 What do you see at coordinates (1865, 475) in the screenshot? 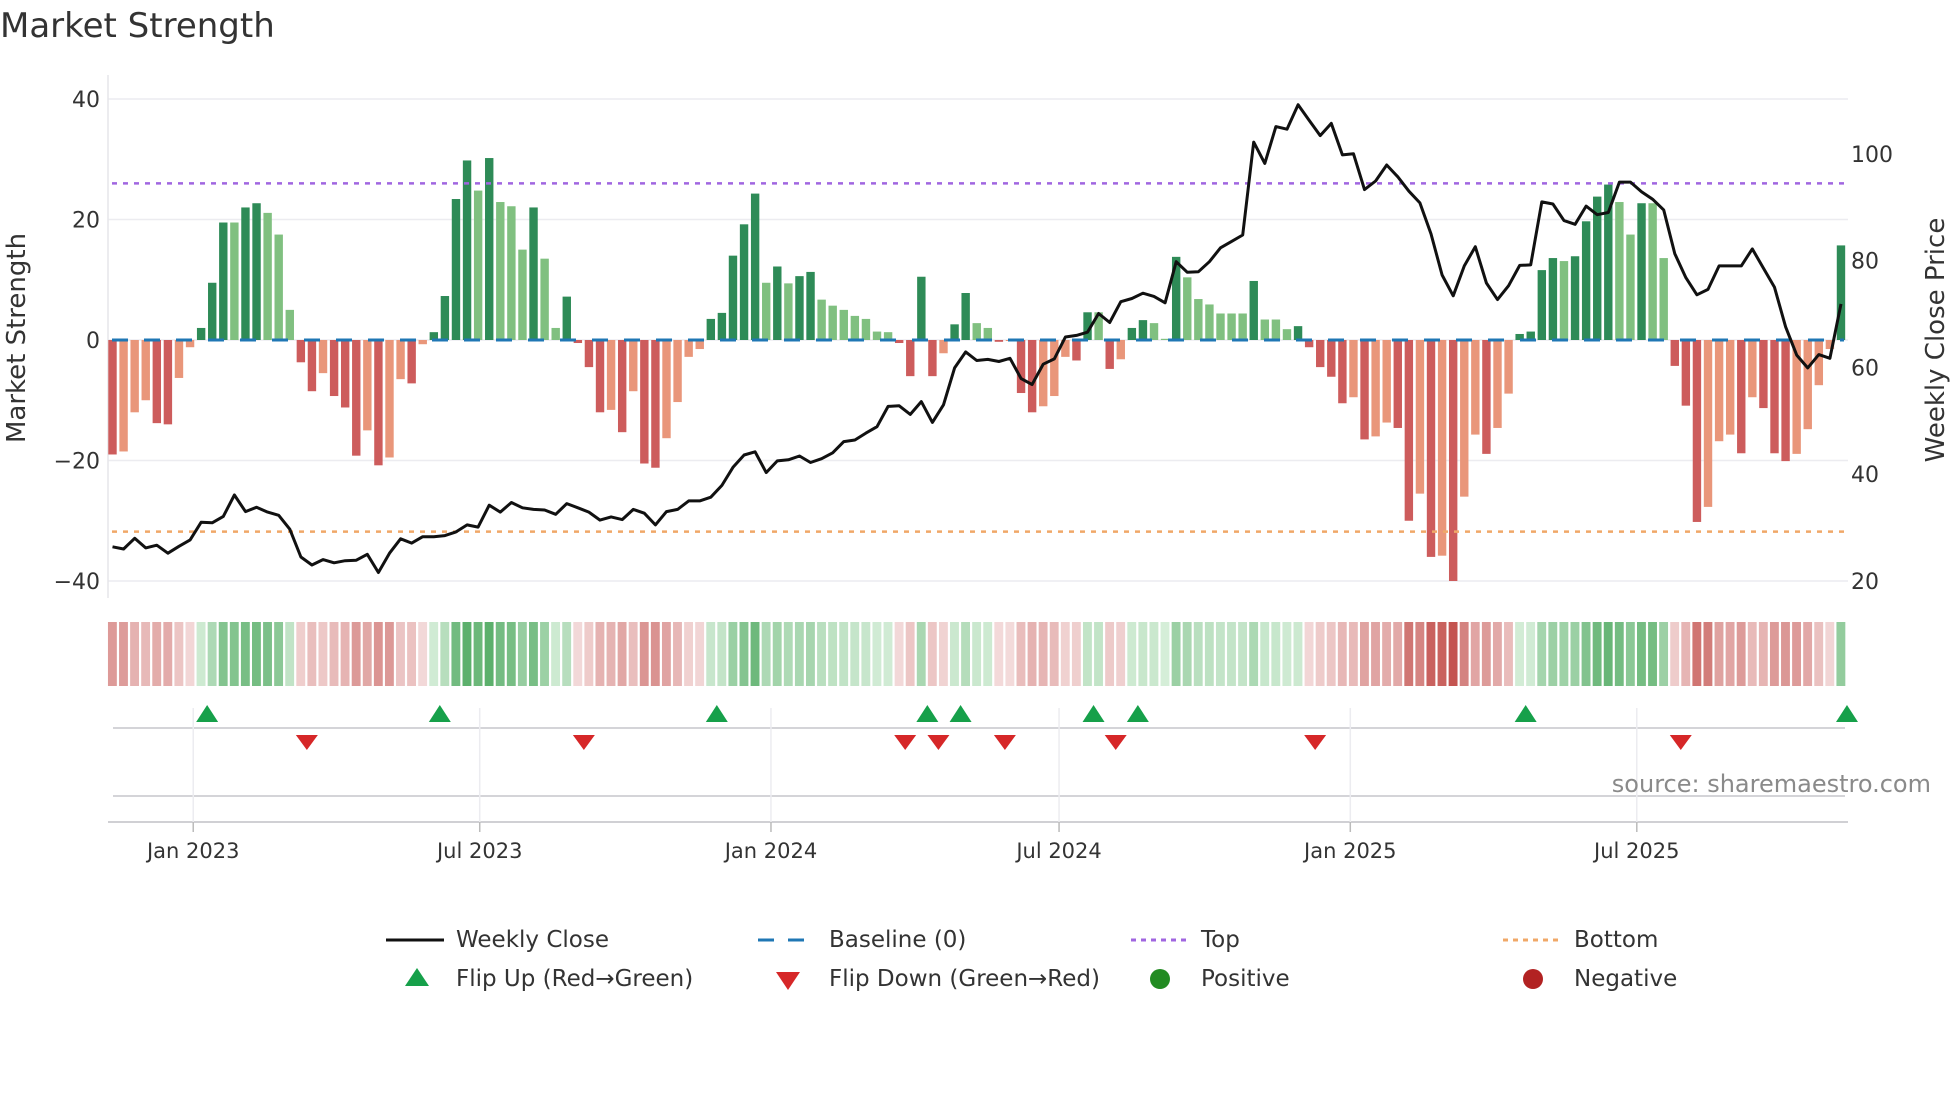
I see `y2-tick-label: 40` at bounding box center [1865, 475].